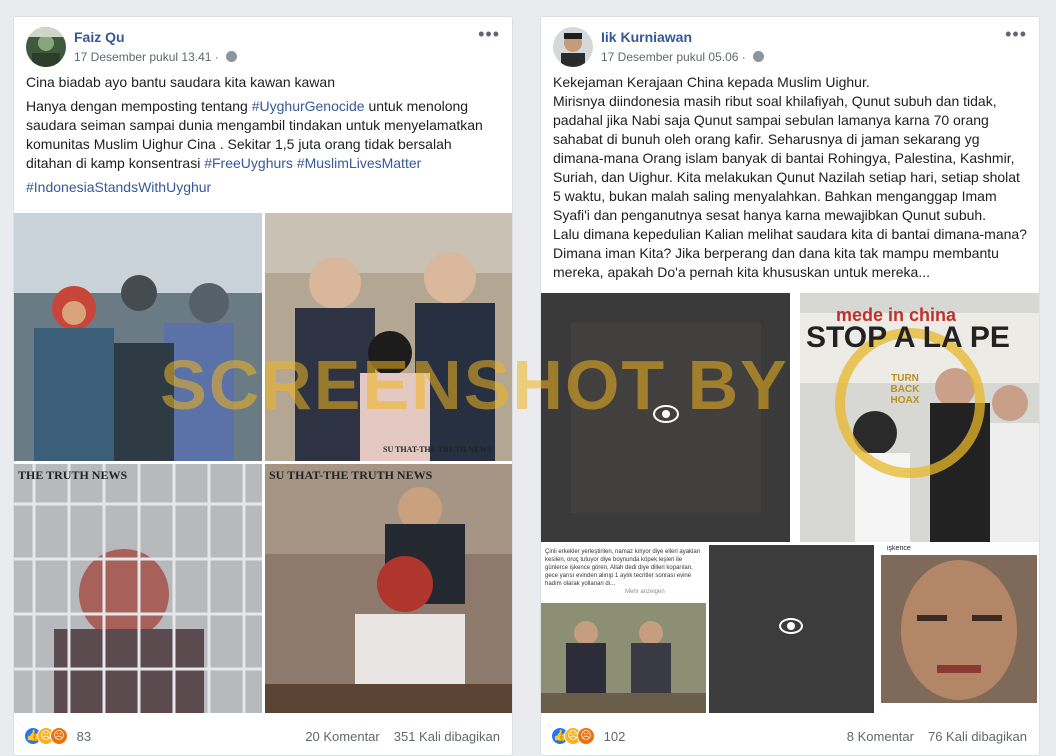 The width and height of the screenshot is (1056, 756). I want to click on photo-caged-woman: THE TRUTH NEWS, so click(138, 588).